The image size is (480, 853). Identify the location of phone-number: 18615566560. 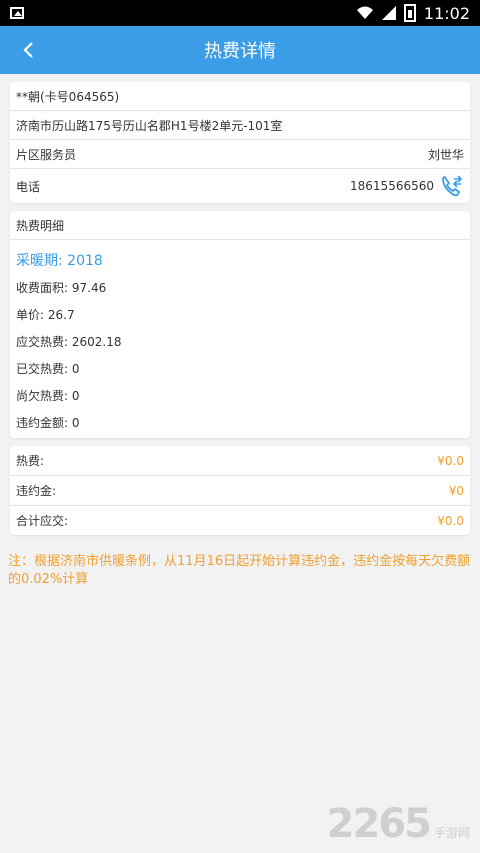
(392, 186).